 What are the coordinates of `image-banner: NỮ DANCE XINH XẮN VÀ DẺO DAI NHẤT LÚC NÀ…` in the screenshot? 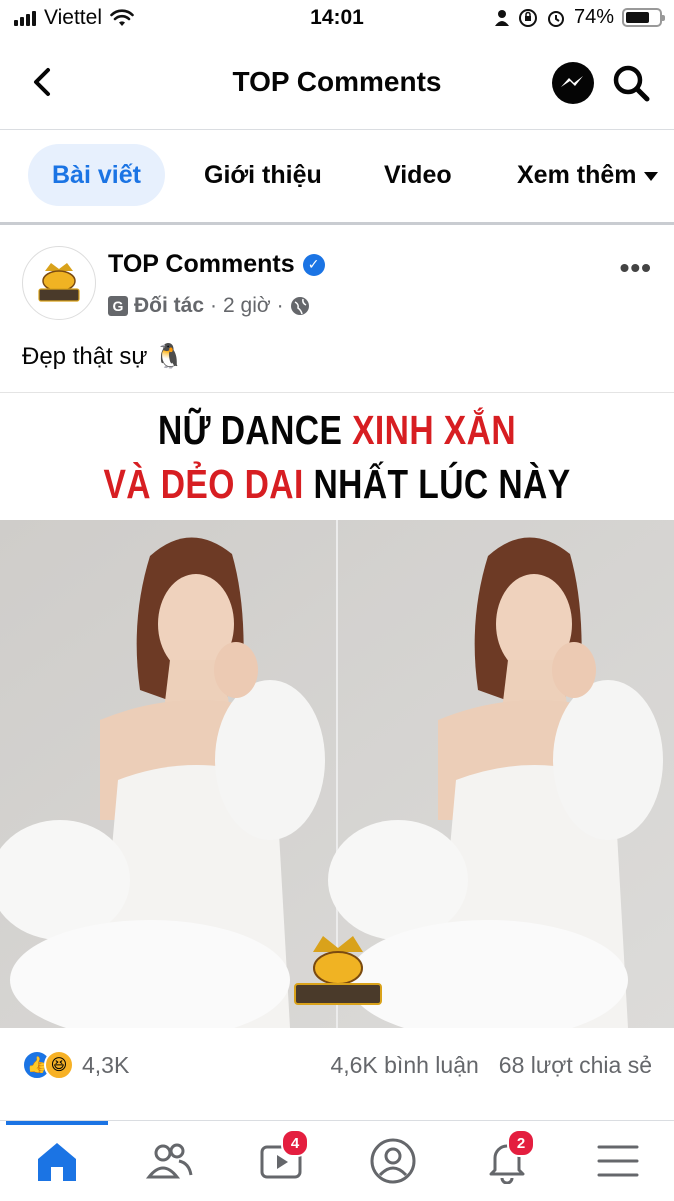 It's located at (337, 456).